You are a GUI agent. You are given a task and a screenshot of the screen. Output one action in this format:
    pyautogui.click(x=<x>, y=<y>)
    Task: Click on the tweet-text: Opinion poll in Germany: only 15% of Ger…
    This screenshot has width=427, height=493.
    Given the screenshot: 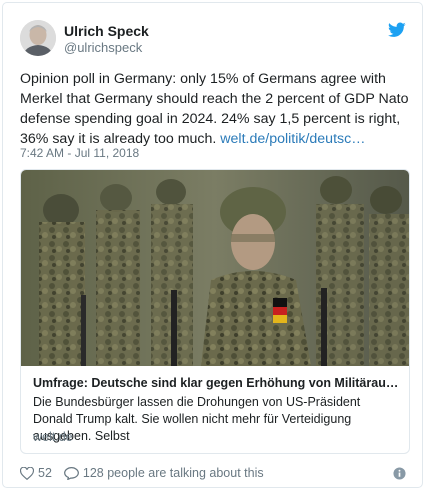 What is the action you would take?
    pyautogui.click(x=216, y=109)
    